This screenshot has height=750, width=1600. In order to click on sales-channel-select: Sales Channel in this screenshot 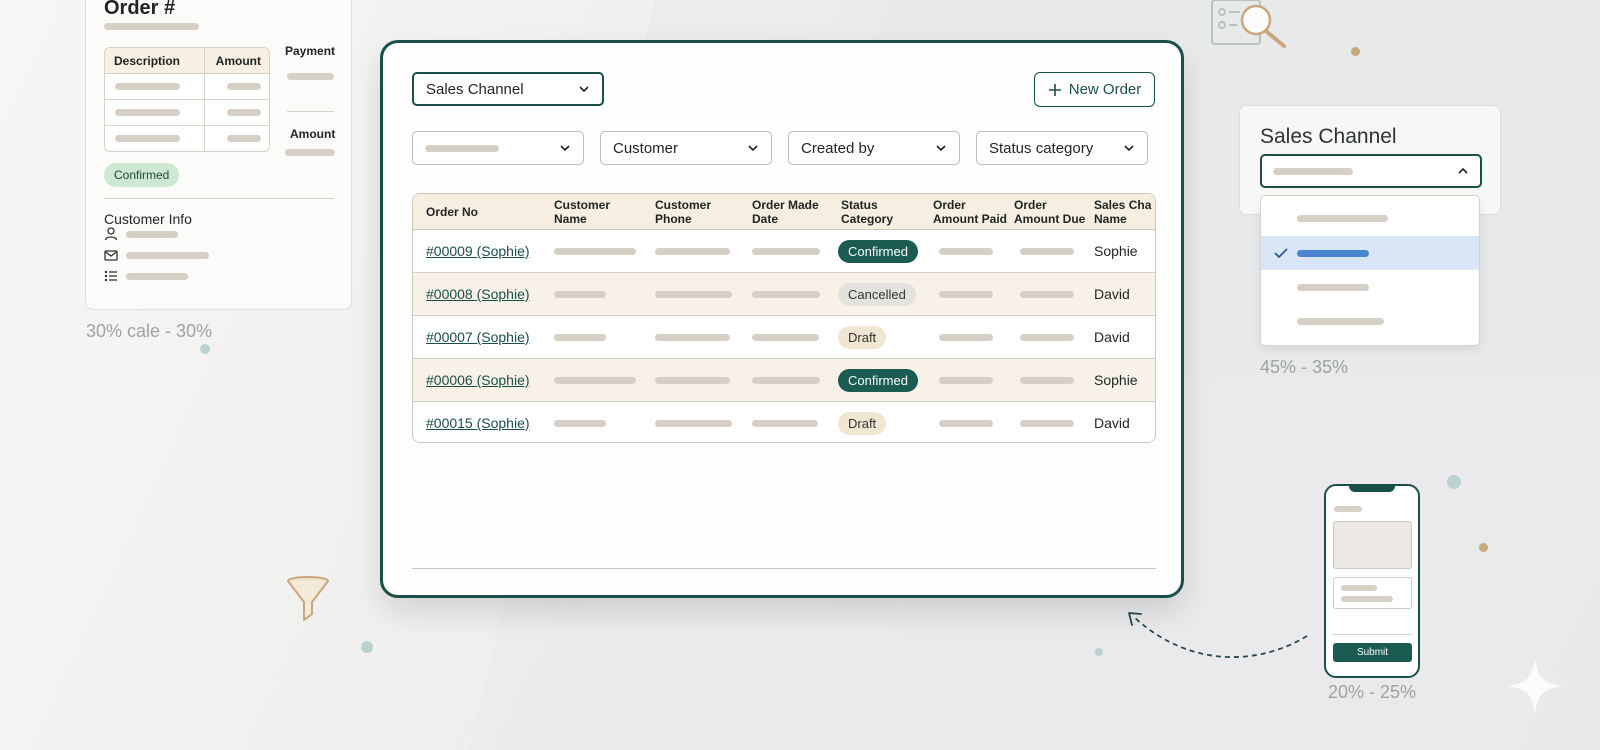, I will do `click(508, 89)`.